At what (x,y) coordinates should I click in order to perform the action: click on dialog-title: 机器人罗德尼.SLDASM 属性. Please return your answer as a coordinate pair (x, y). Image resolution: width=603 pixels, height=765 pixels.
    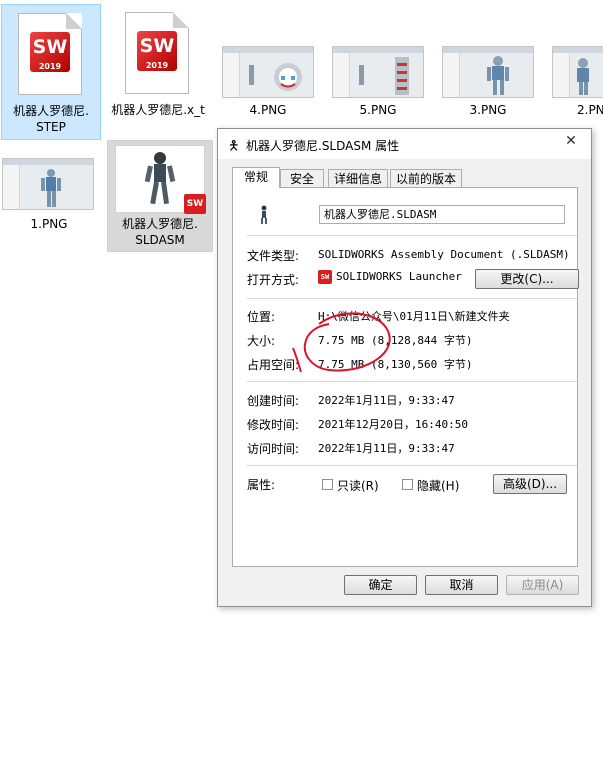
    Looking at the image, I should click on (323, 146).